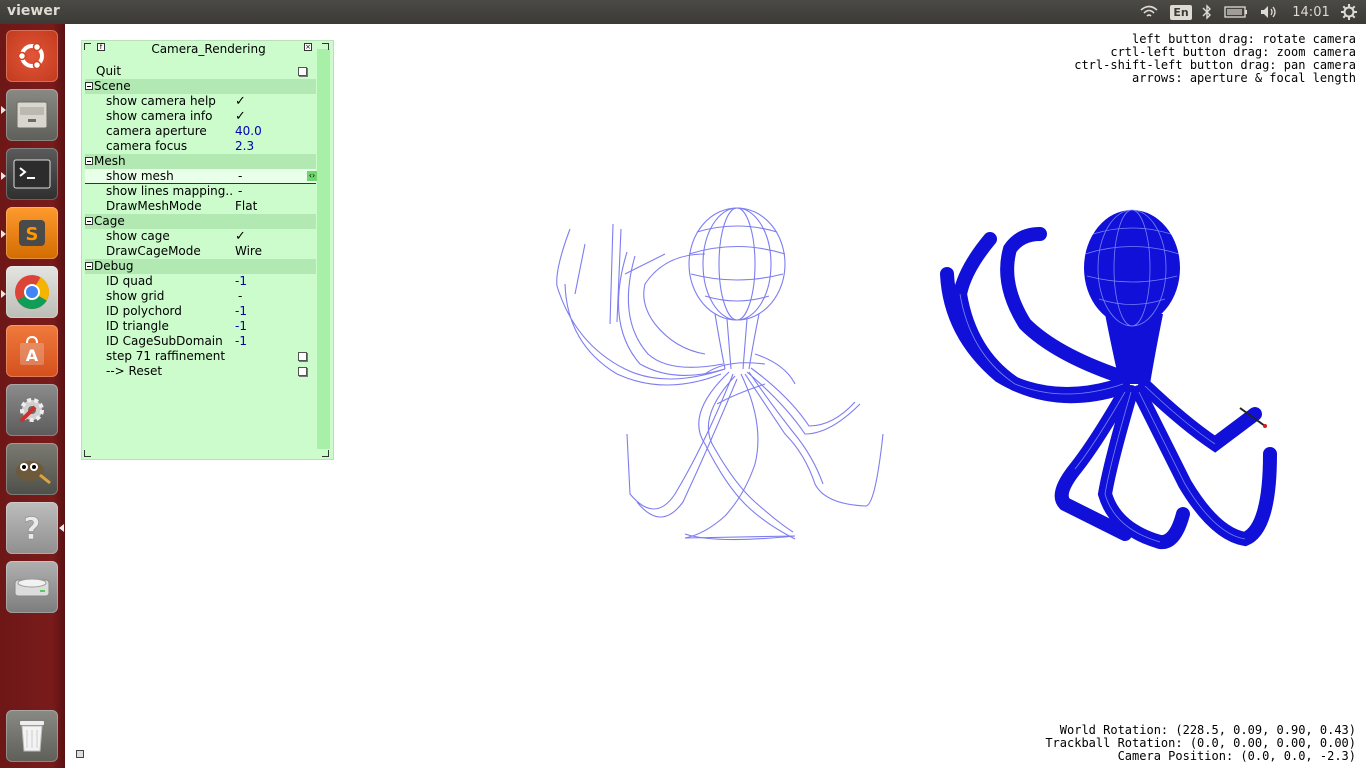 Image resolution: width=1366 pixels, height=768 pixels. I want to click on show-mesh-toggle: show mesh - ‹›, so click(201, 176).